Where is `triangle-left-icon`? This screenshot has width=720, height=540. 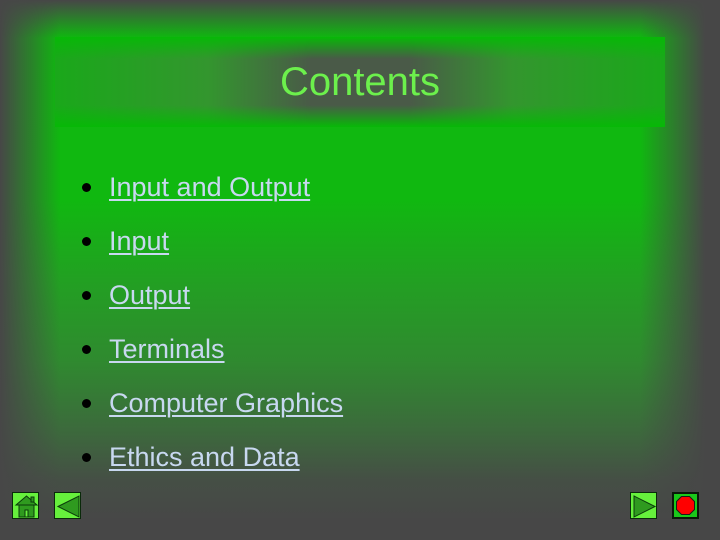
triangle-left-icon is located at coordinates (68, 506).